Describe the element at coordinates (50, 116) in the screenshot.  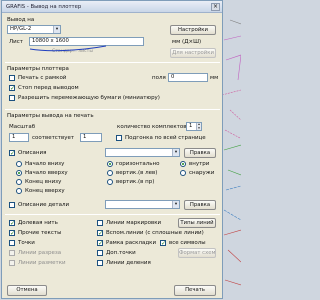
I see `print-params-label: Параметры вывода на печать` at that location.